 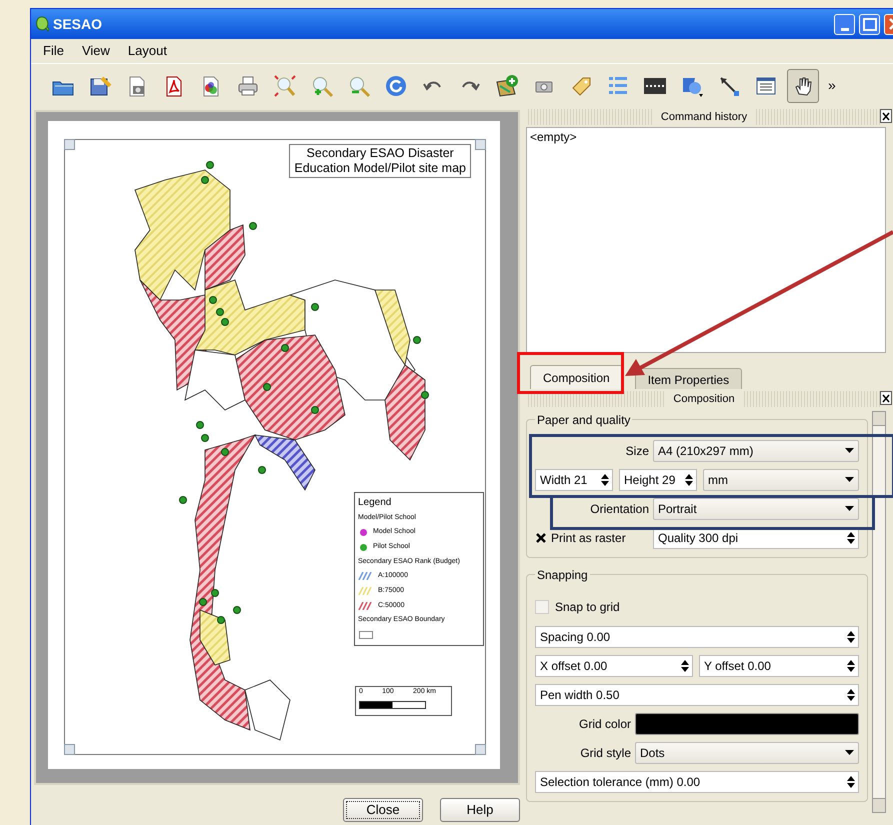 What do you see at coordinates (779, 666) in the screenshot?
I see `spin-box: Y offset 0.00` at bounding box center [779, 666].